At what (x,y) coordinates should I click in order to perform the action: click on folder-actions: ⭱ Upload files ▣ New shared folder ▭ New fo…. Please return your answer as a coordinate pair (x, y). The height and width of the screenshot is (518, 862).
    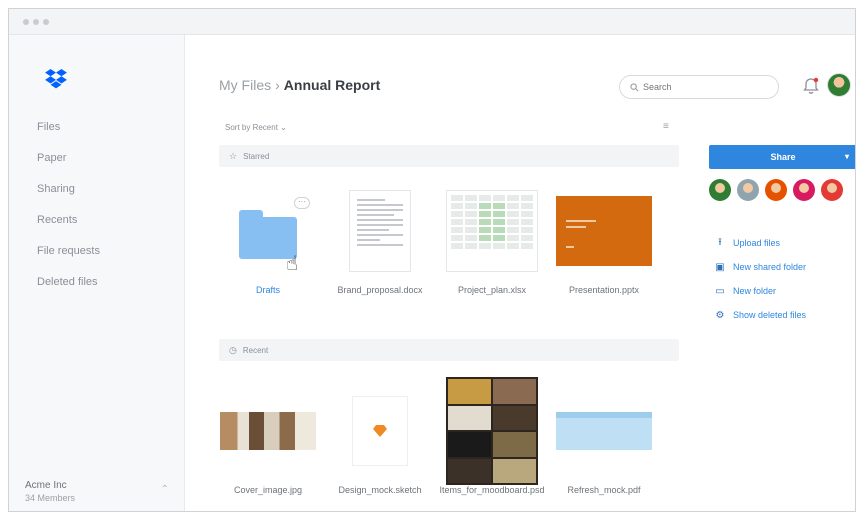
    Looking at the image, I should click on (760, 279).